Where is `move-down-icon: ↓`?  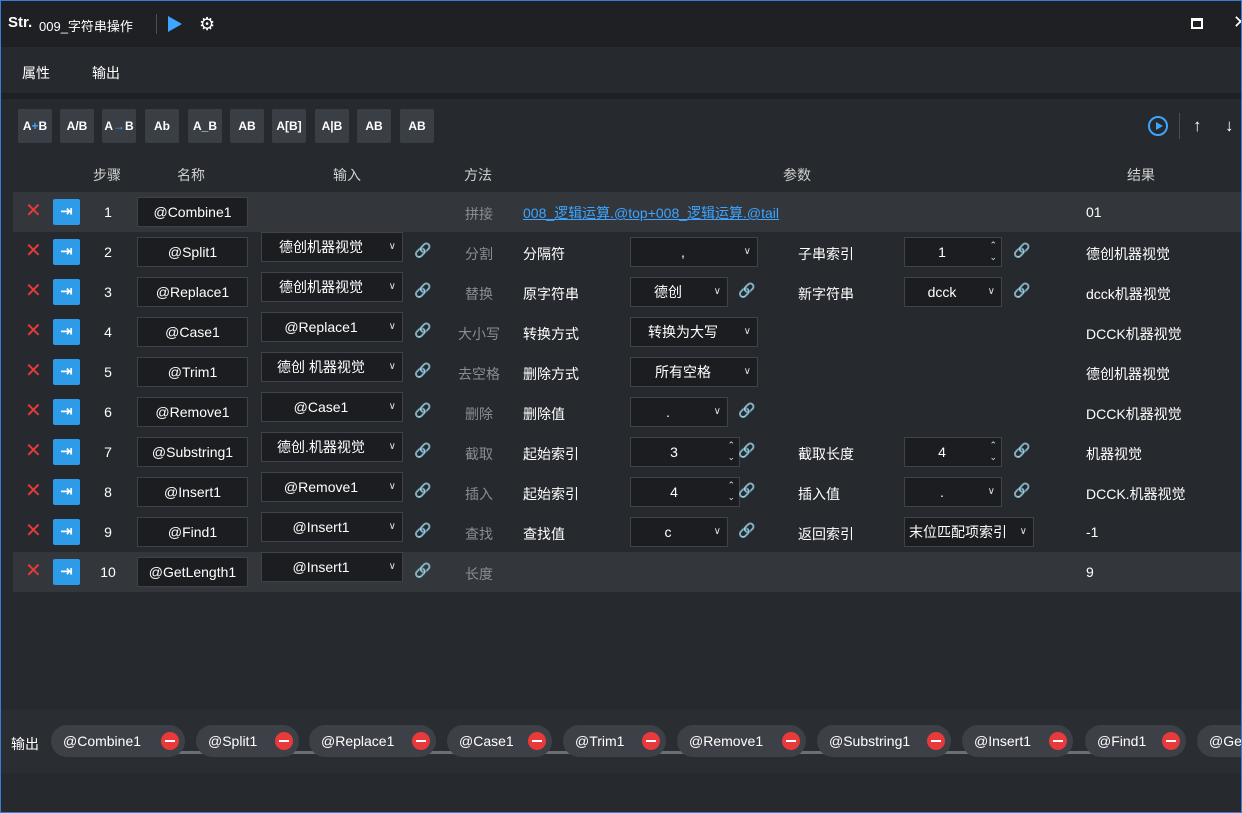 move-down-icon: ↓ is located at coordinates (1229, 126).